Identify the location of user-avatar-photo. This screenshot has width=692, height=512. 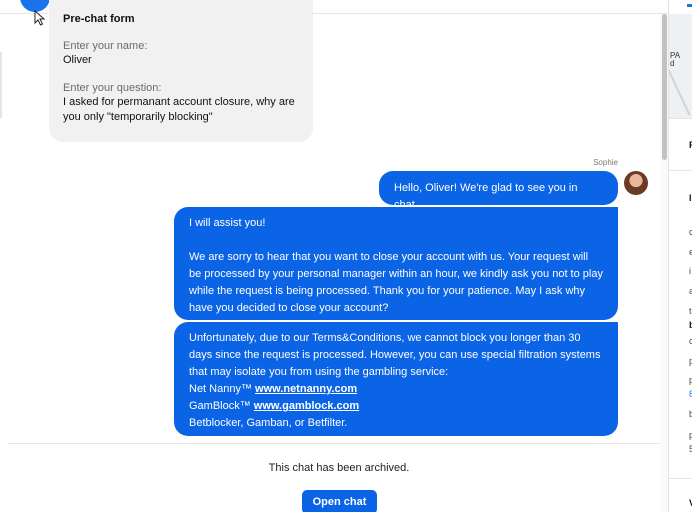
(636, 183).